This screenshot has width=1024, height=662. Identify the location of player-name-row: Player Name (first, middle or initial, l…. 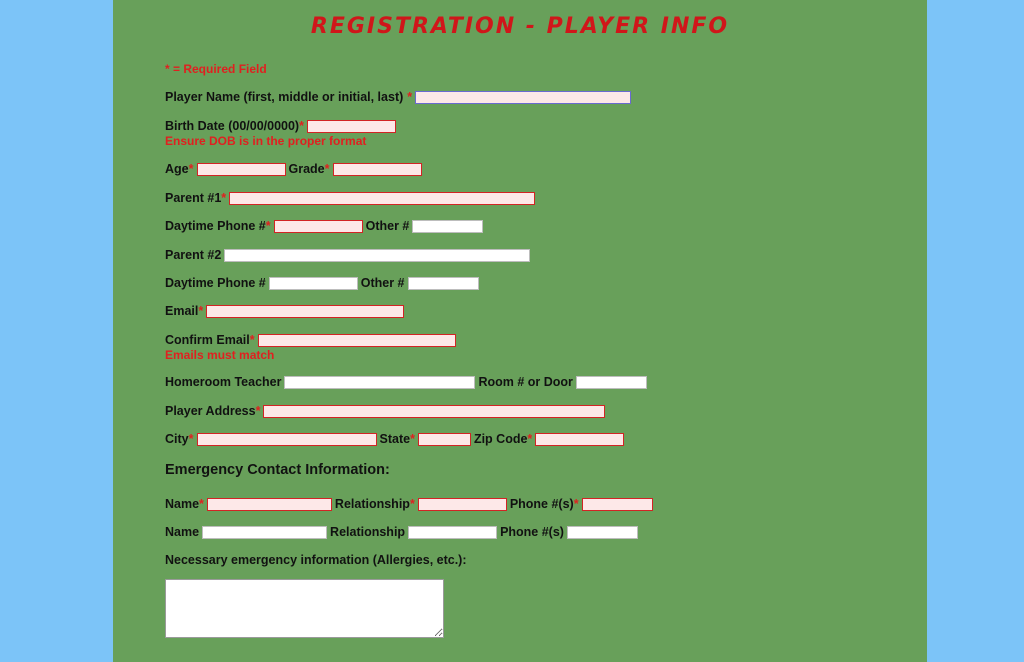
(399, 97).